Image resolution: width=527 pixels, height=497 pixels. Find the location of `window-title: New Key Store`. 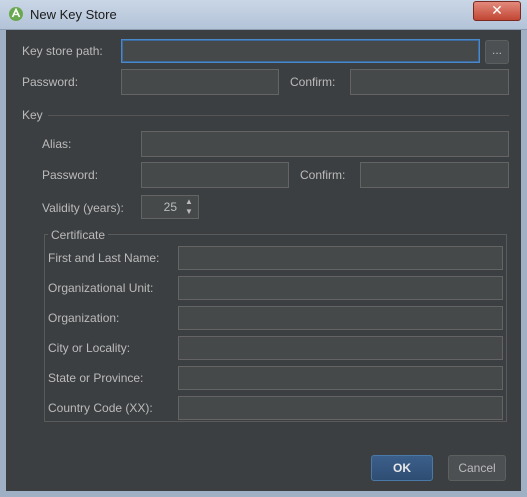

window-title: New Key Store is located at coordinates (73, 14).